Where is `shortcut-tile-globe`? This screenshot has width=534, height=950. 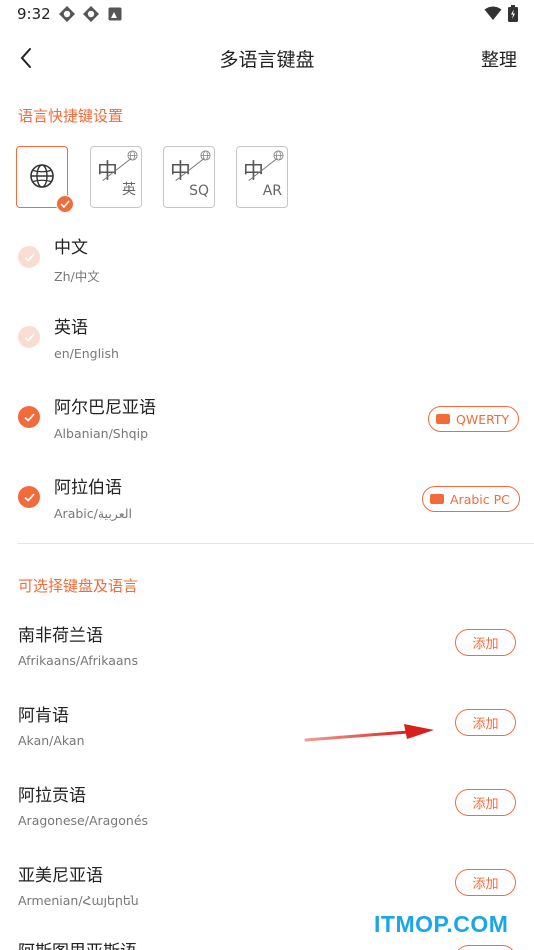
shortcut-tile-globe is located at coordinates (45, 179).